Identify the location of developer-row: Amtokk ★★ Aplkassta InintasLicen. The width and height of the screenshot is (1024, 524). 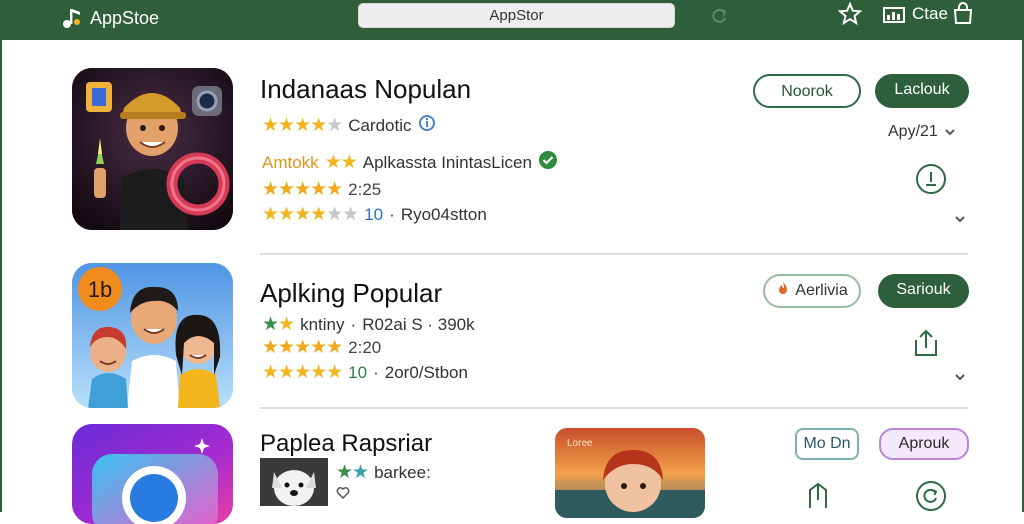
(410, 162).